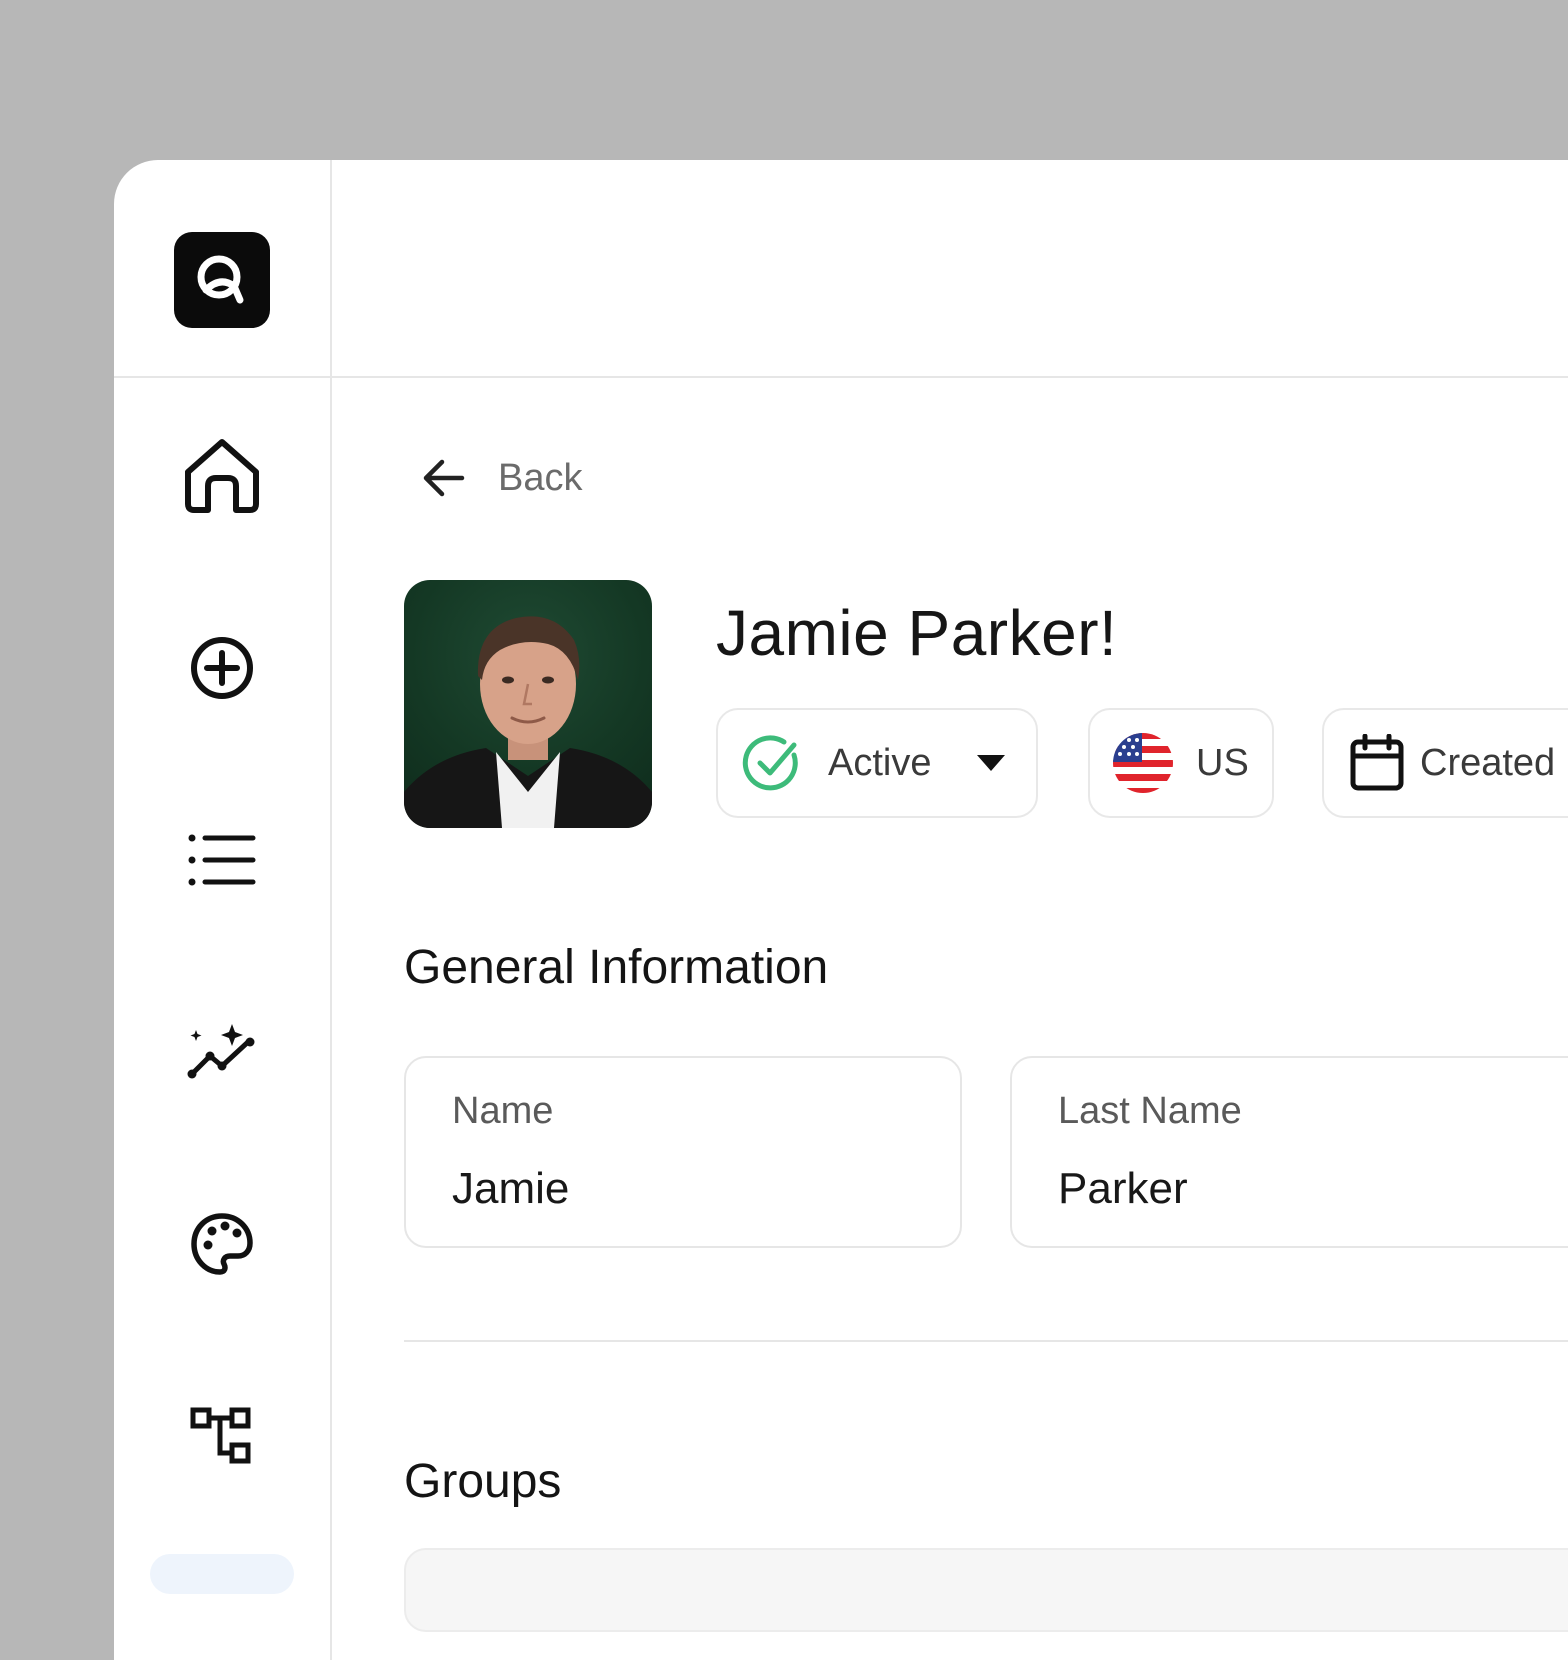 The height and width of the screenshot is (1660, 1568). I want to click on sidebar-item-list, so click(222, 860).